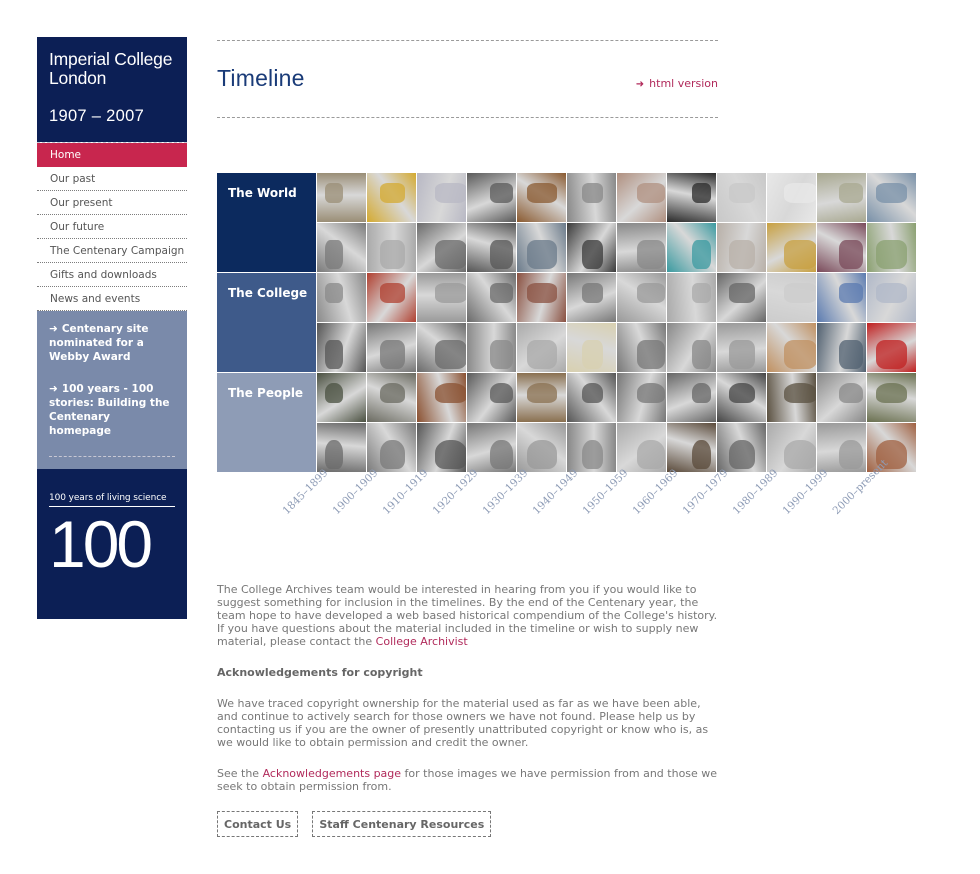 This screenshot has width=980, height=874. What do you see at coordinates (258, 824) in the screenshot?
I see `contact-us-button: Contact Us` at bounding box center [258, 824].